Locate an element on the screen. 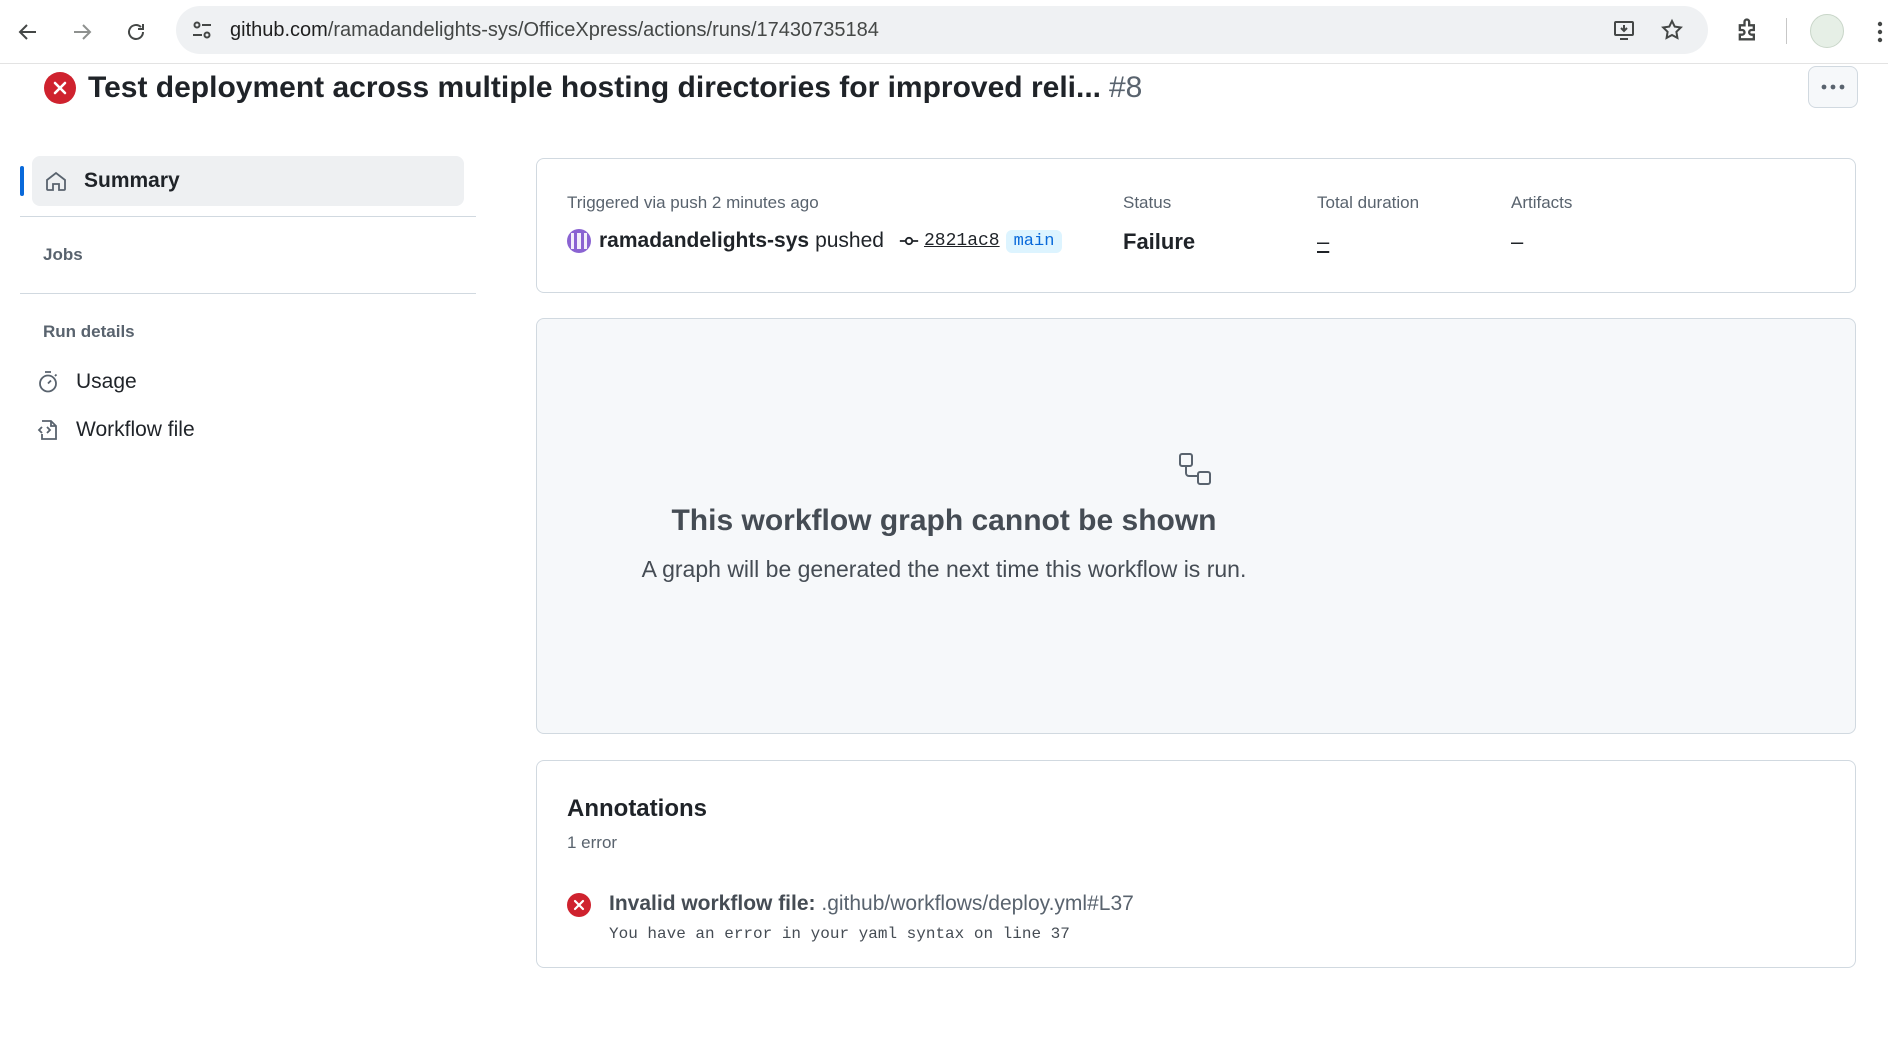 Image resolution: width=1888 pixels, height=1047 pixels. trigger-text: Triggered via push 2 minutes ago is located at coordinates (693, 202).